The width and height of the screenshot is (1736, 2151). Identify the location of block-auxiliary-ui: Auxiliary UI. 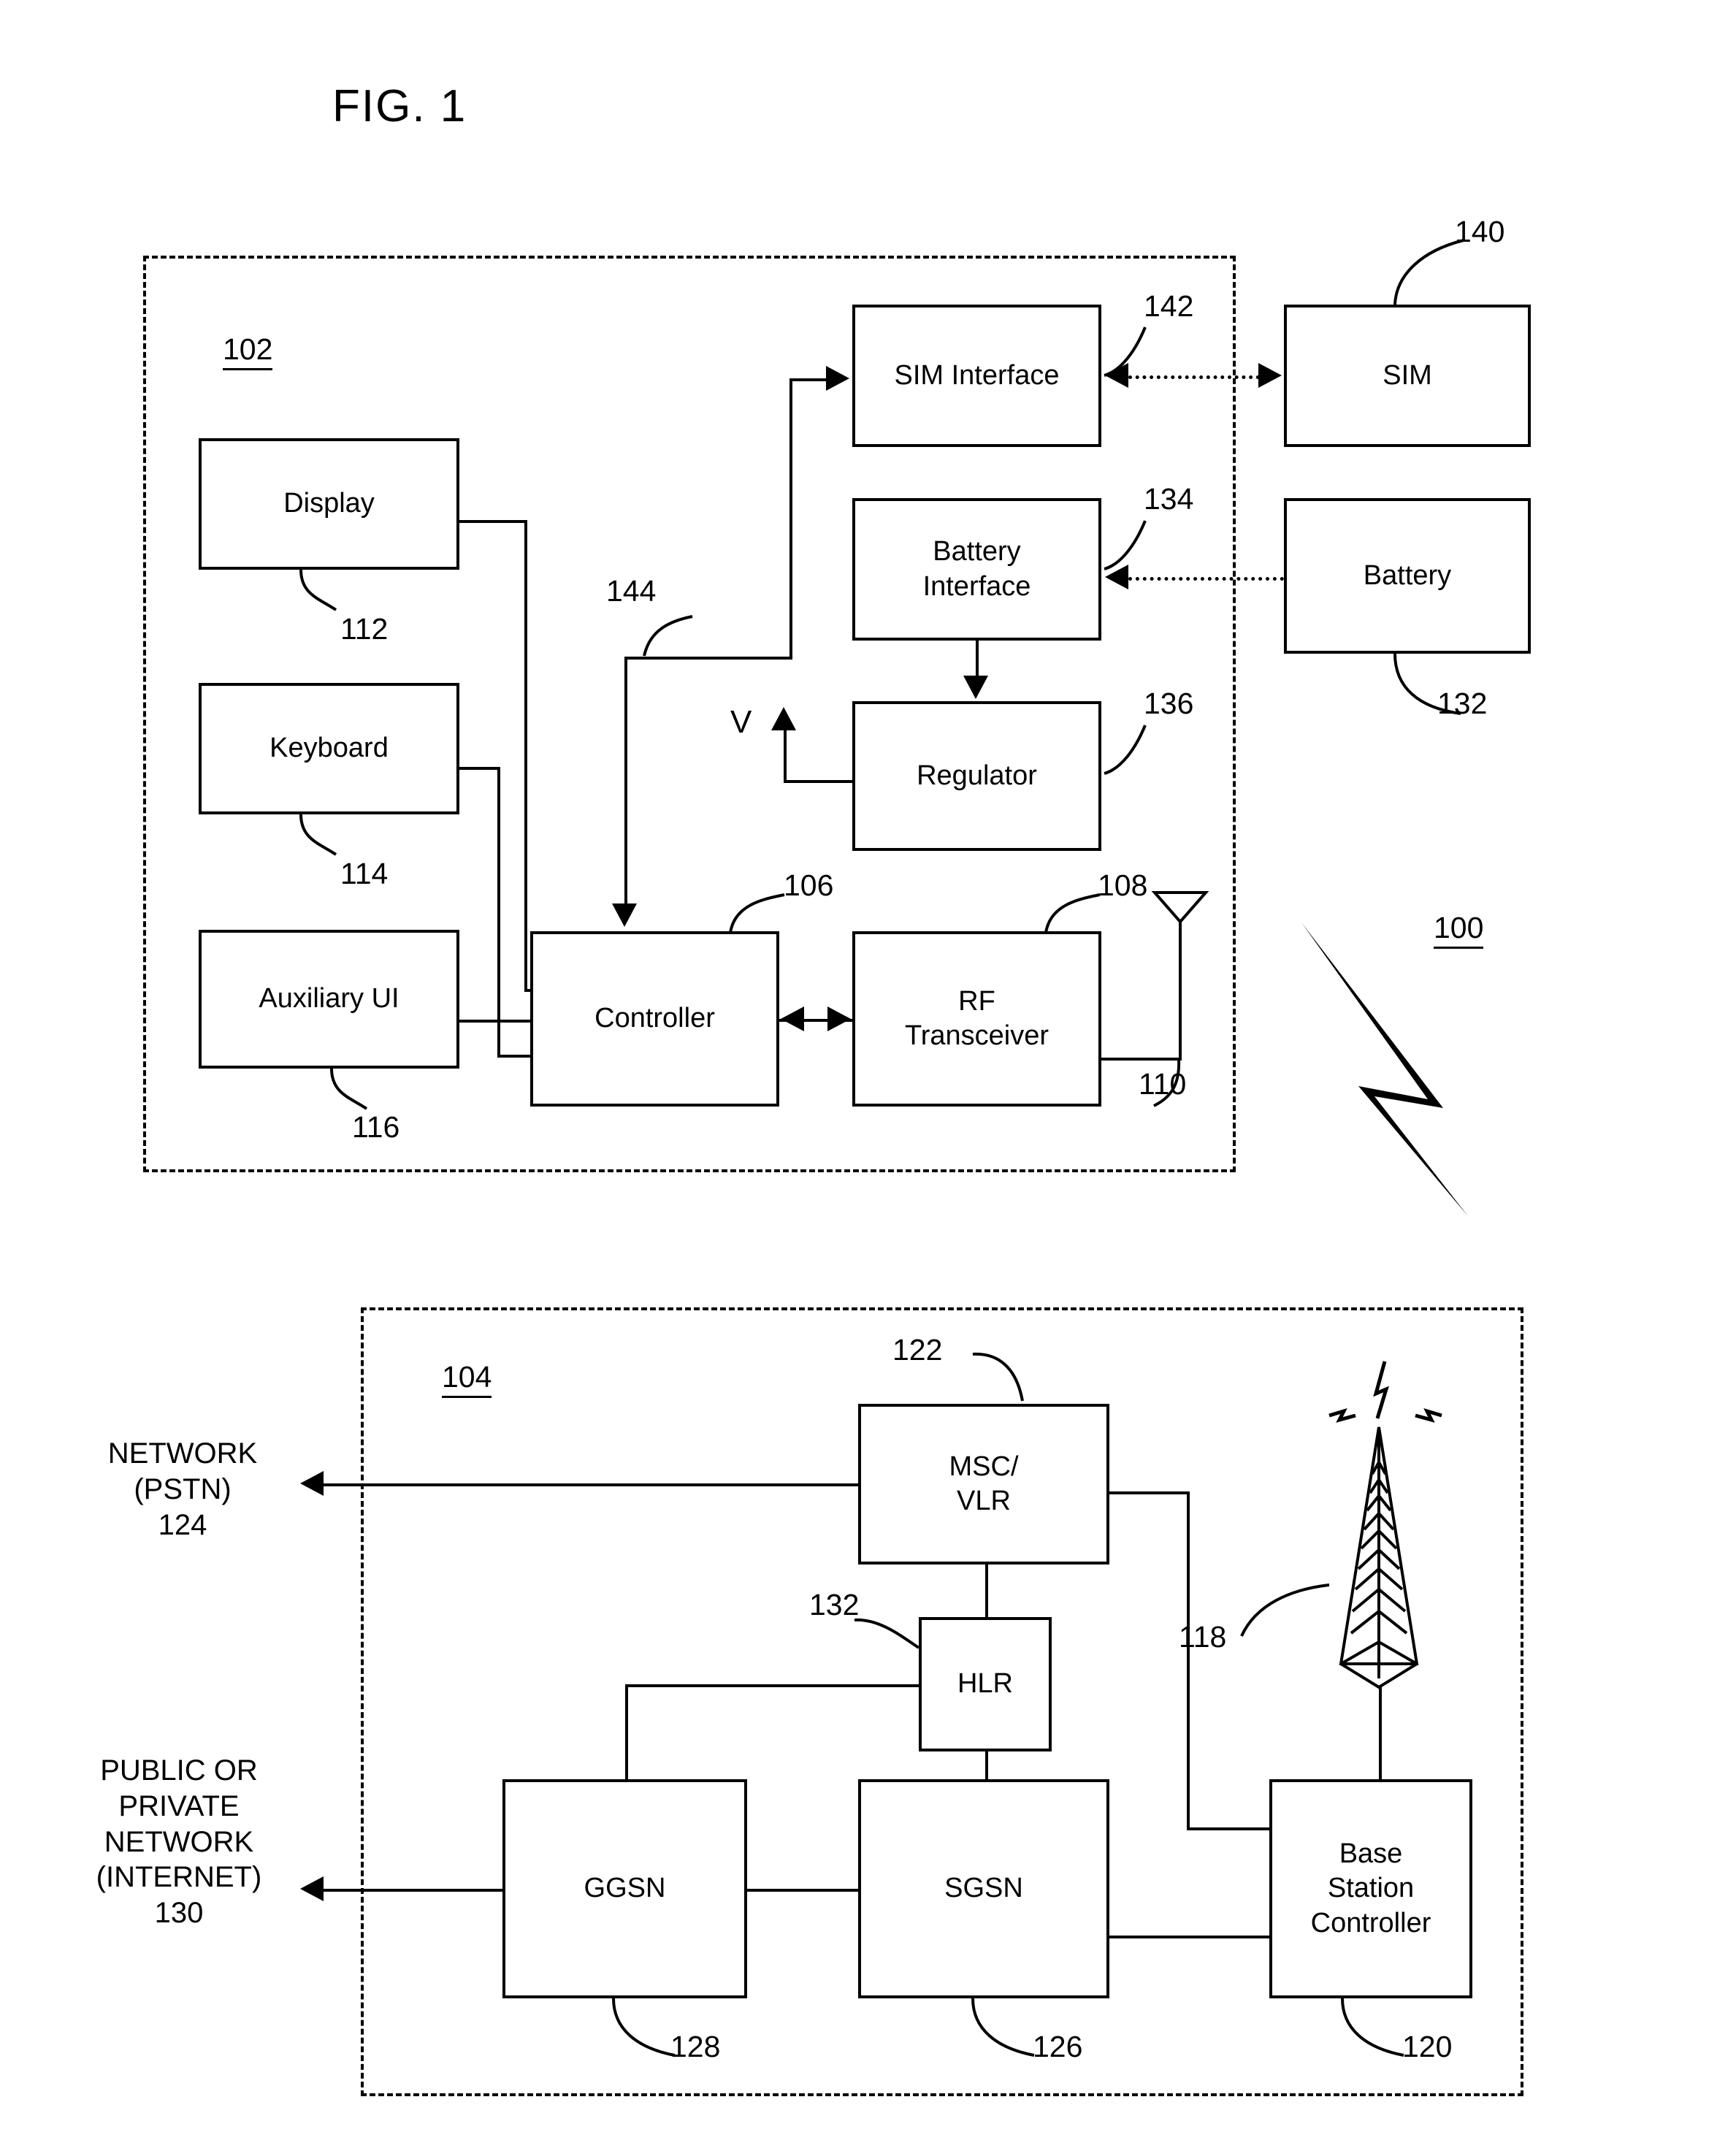
(329, 999).